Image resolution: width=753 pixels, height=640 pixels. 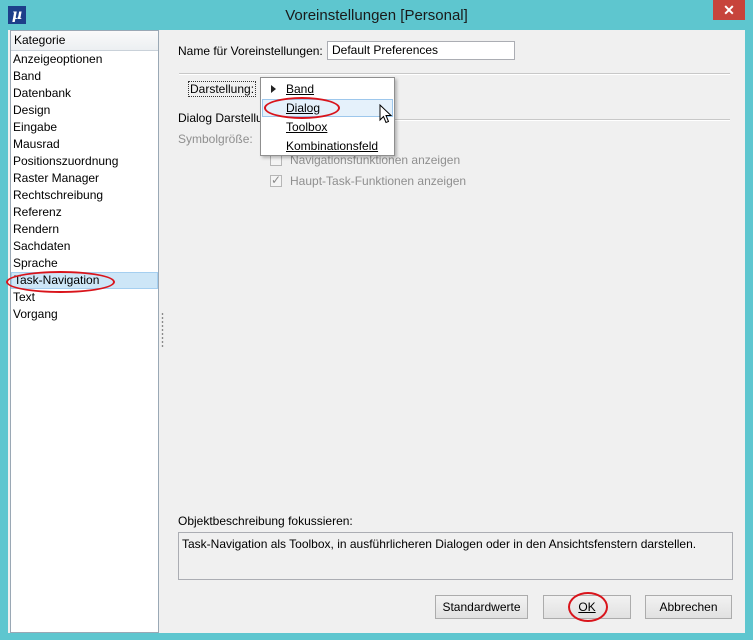 What do you see at coordinates (84, 59) in the screenshot?
I see `category-item: Anzeigeoptionen` at bounding box center [84, 59].